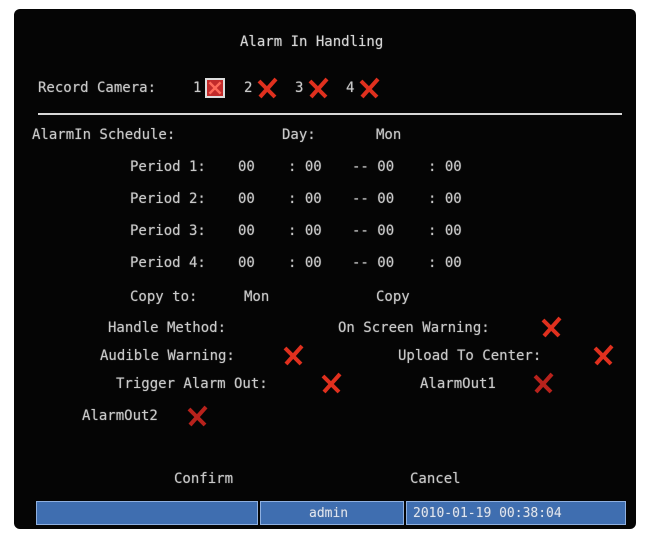 This screenshot has width=650, height=534. What do you see at coordinates (120, 416) in the screenshot?
I see `alarm-out-2-label: AlarmOut2` at bounding box center [120, 416].